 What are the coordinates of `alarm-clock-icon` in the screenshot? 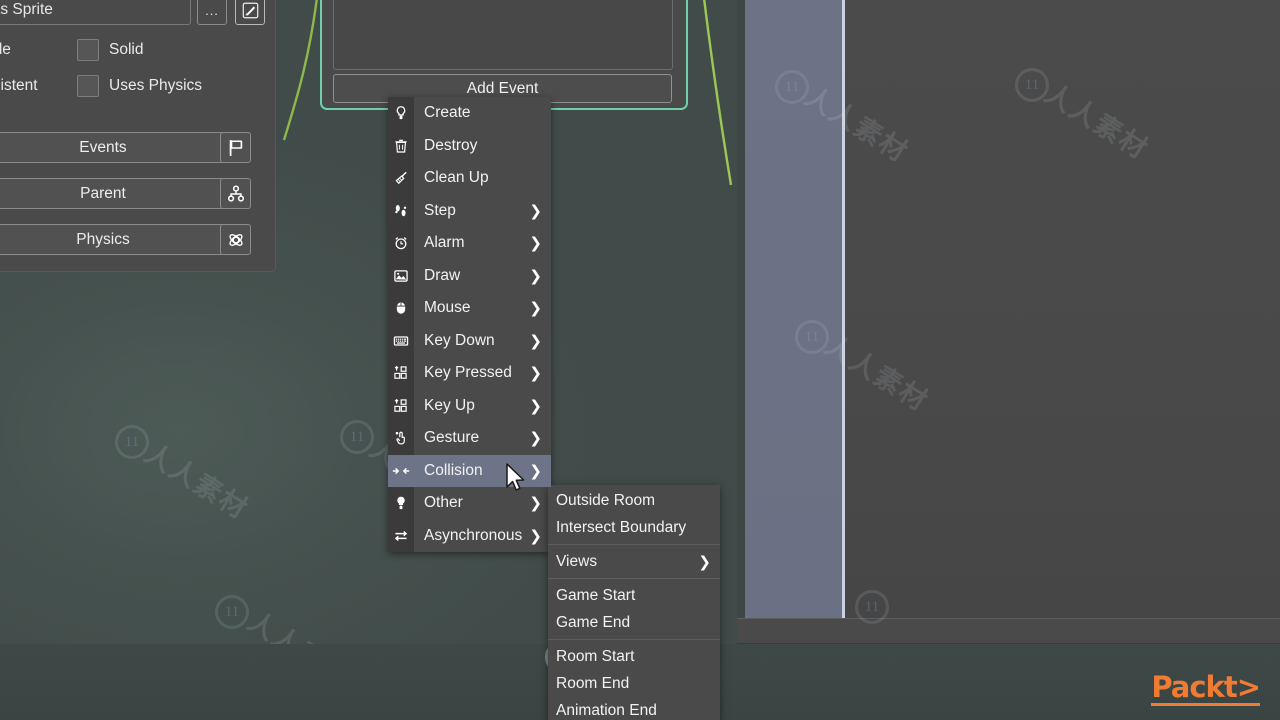 It's located at (401, 243).